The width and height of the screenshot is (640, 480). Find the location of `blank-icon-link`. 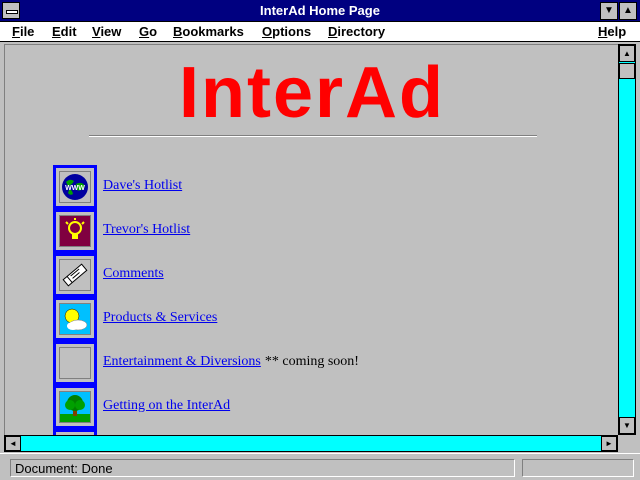

blank-icon-link is located at coordinates (75, 363).